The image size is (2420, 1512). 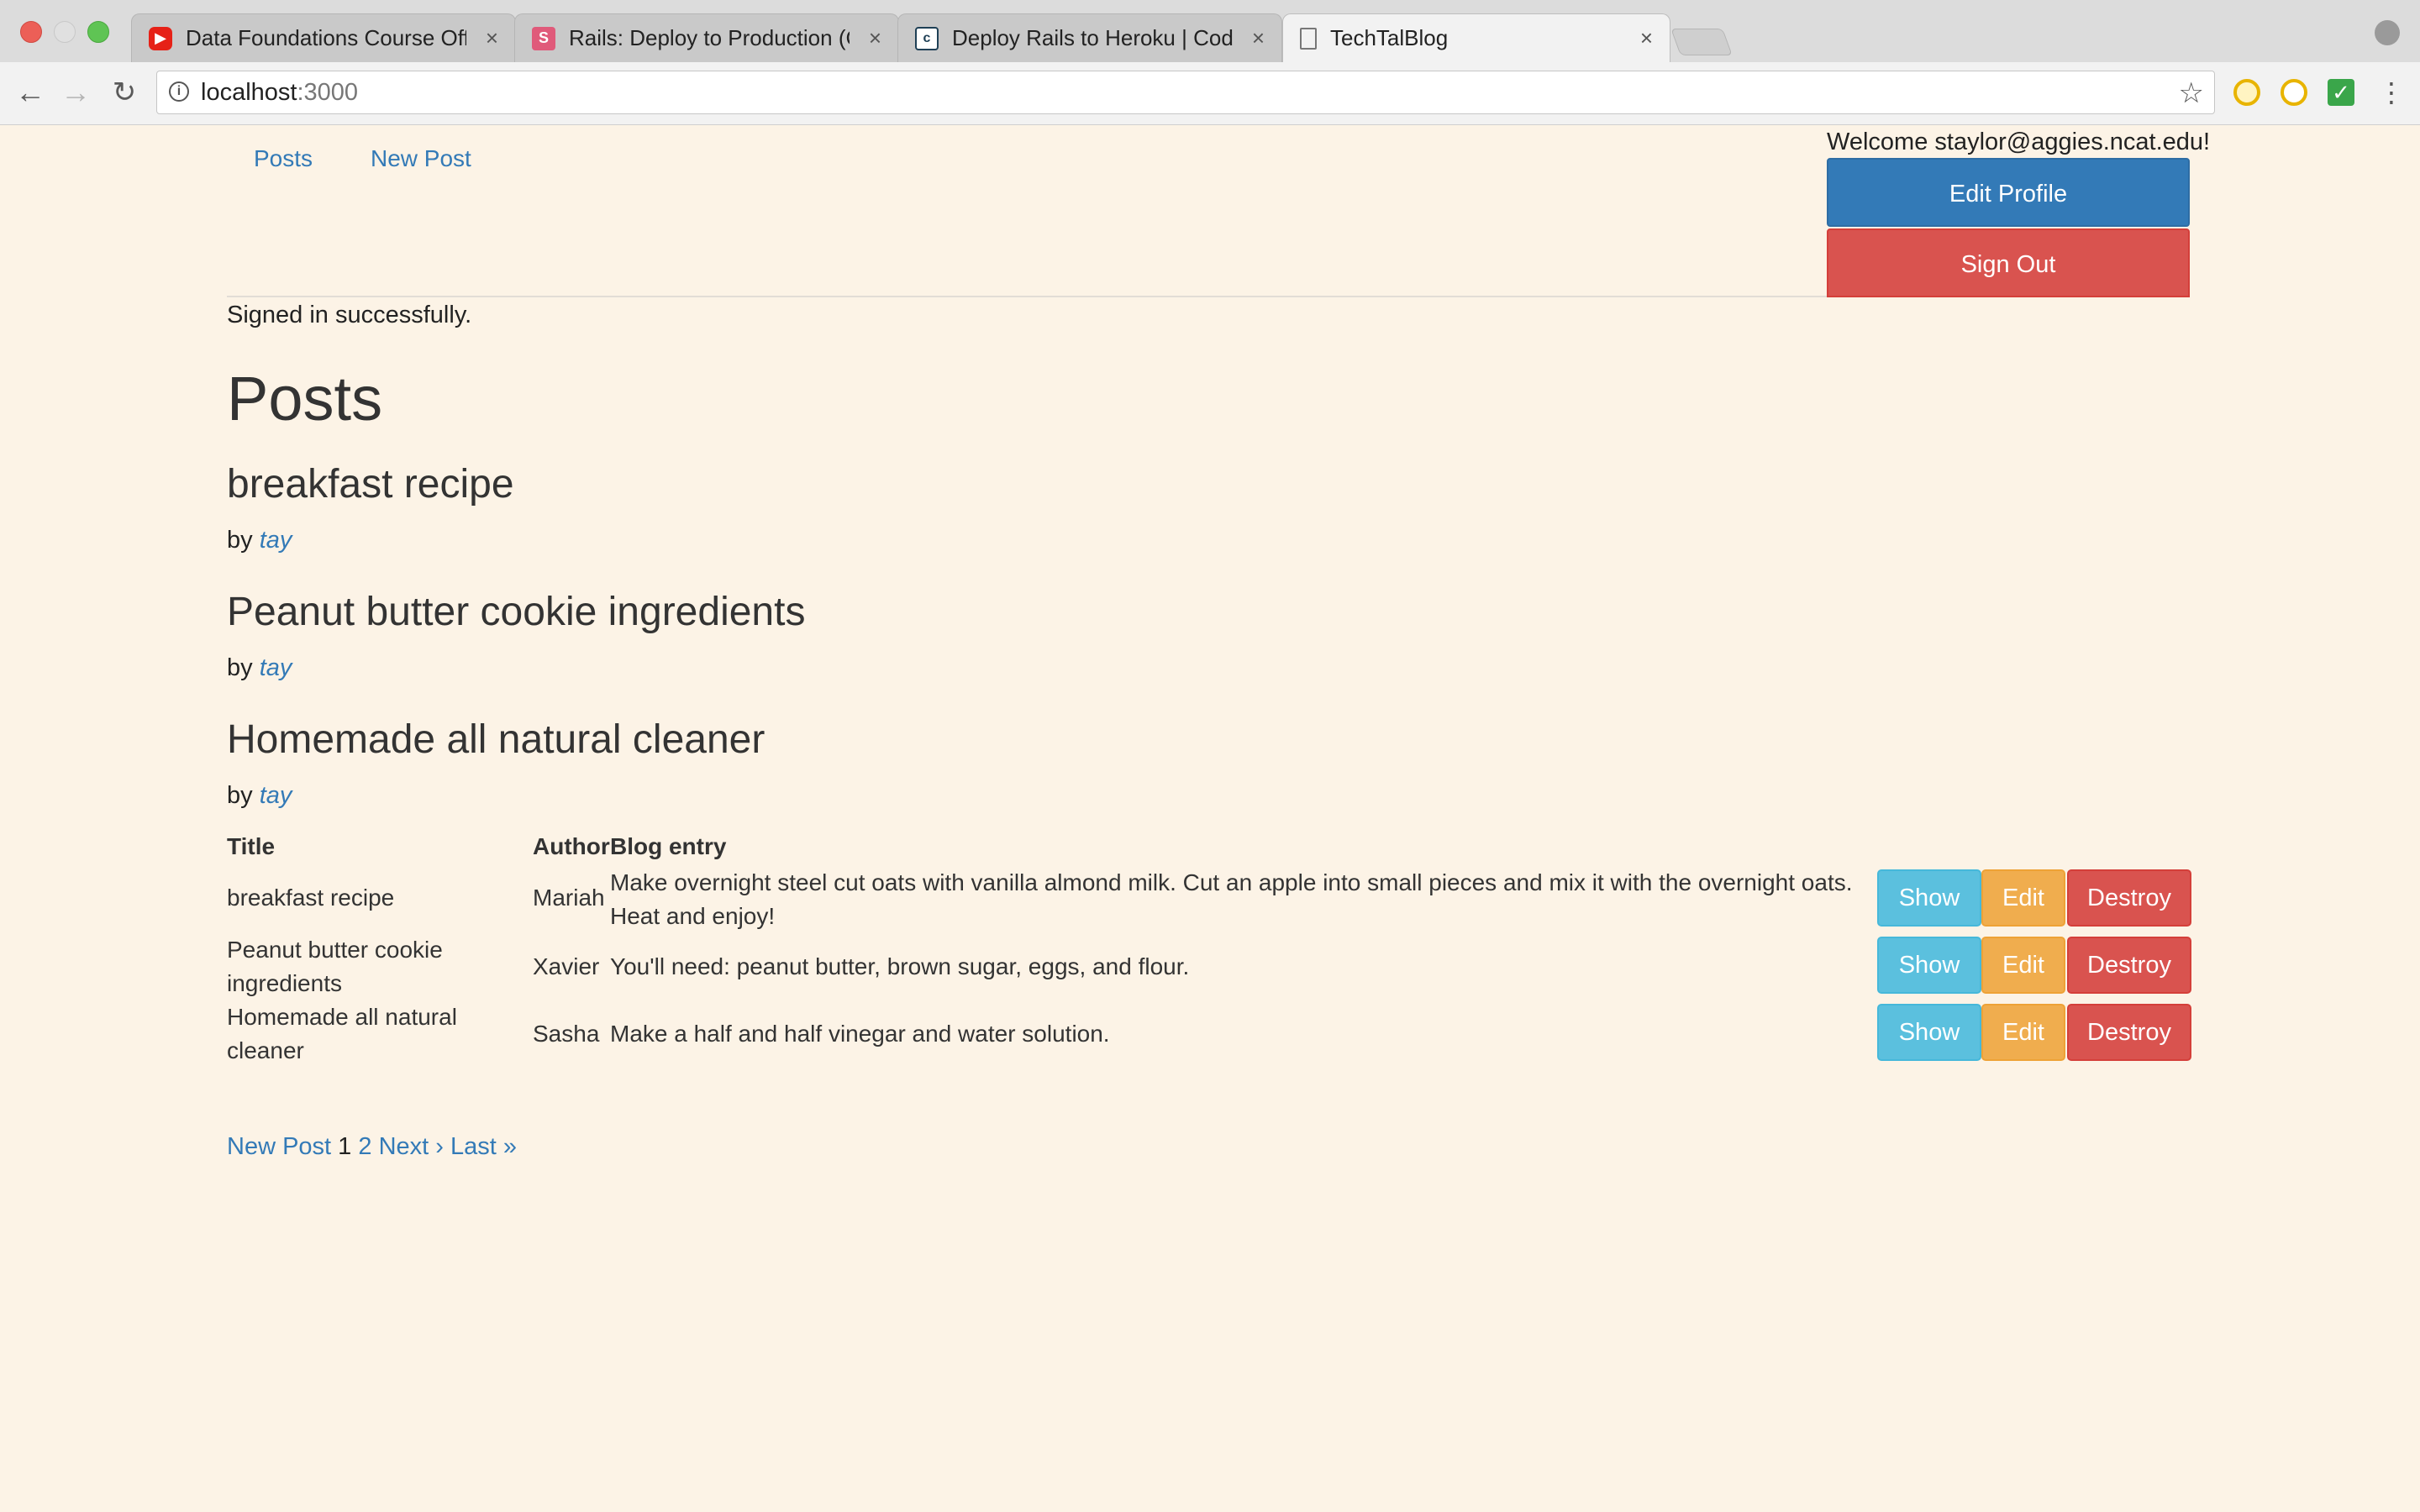 I want to click on cell-title: breakfast recipe, so click(x=311, y=898).